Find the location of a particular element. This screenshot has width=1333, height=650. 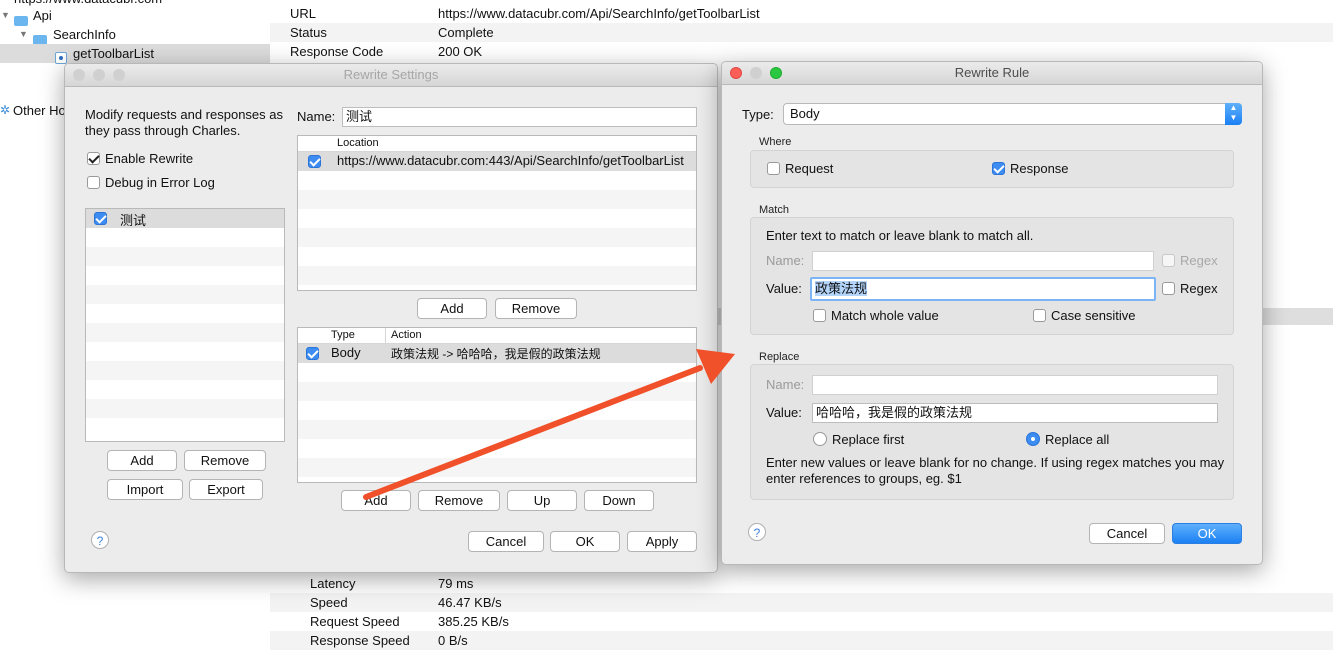

annotation-arrow is located at coordinates (549, 424).